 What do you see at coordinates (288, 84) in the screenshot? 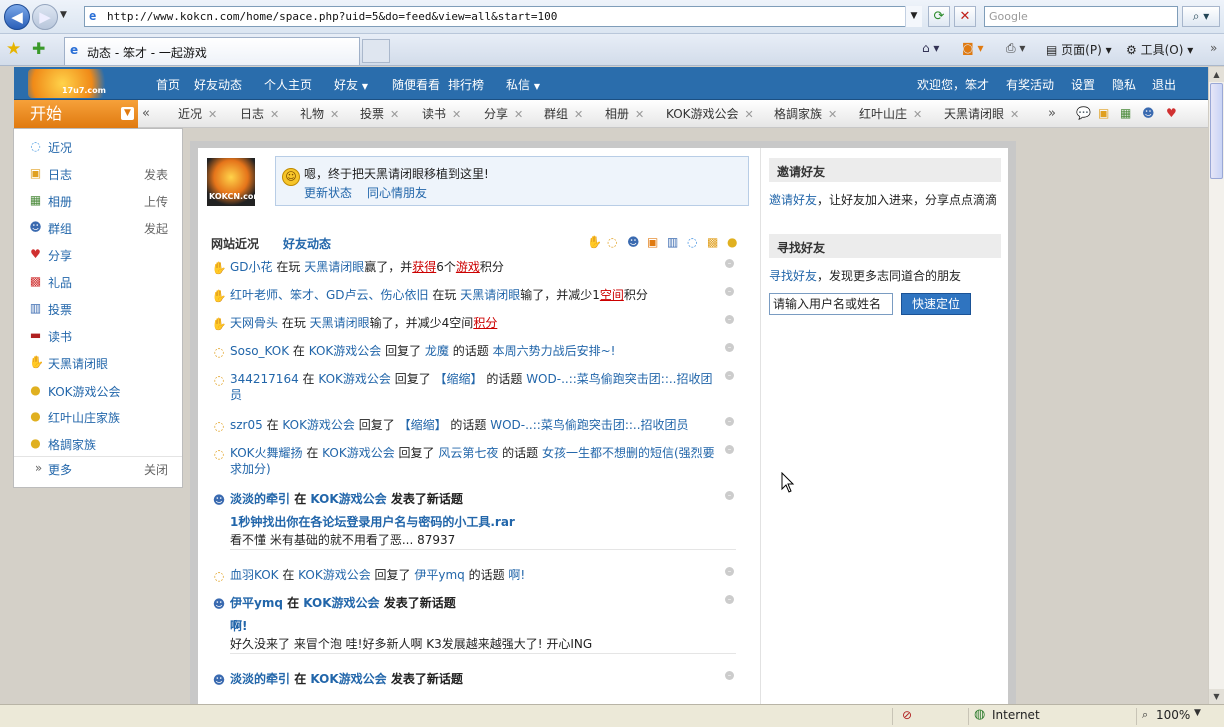
I see `nav-profile: 个人主页` at bounding box center [288, 84].